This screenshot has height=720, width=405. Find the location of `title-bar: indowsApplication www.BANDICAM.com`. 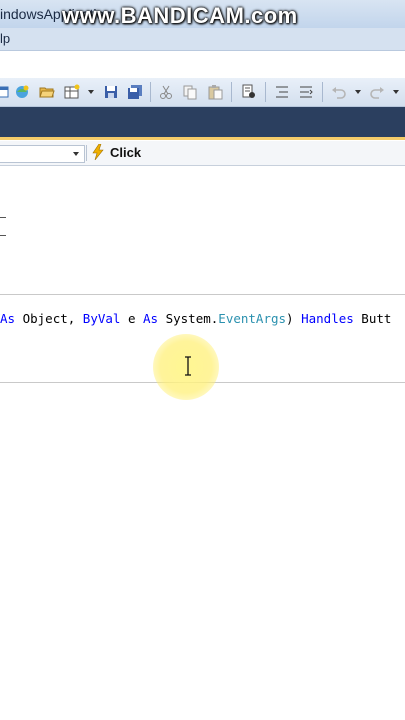

title-bar: indowsApplication www.BANDICAM.com is located at coordinates (202, 14).